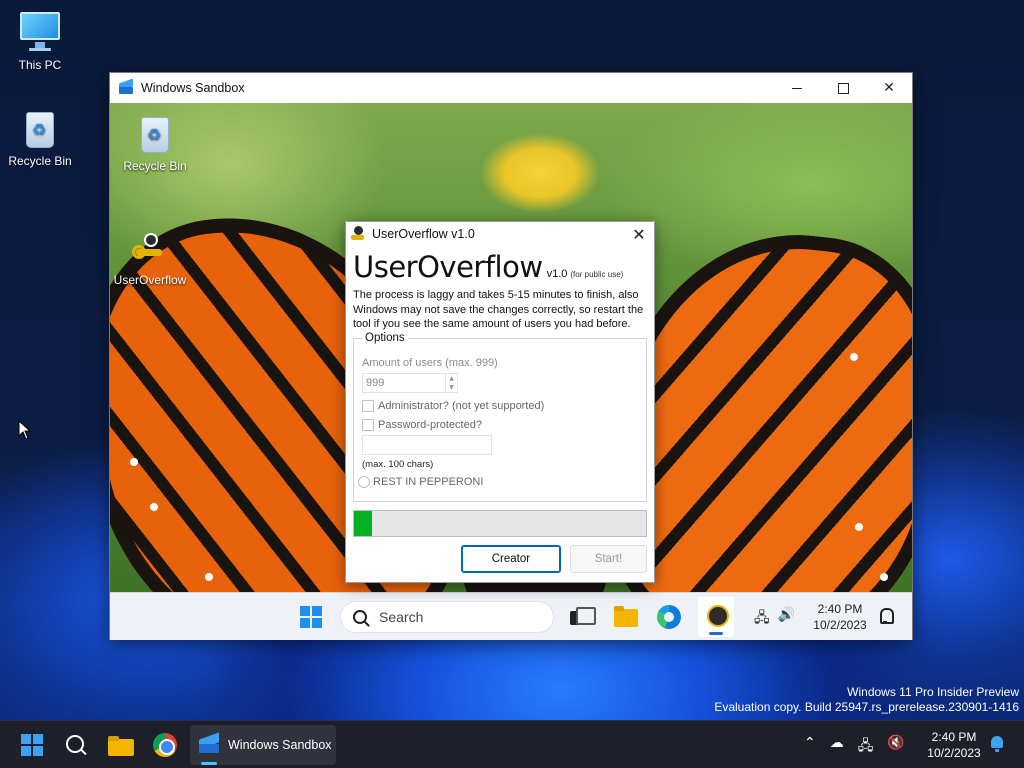  What do you see at coordinates (511, 558) in the screenshot?
I see `creator-button: Creator` at bounding box center [511, 558].